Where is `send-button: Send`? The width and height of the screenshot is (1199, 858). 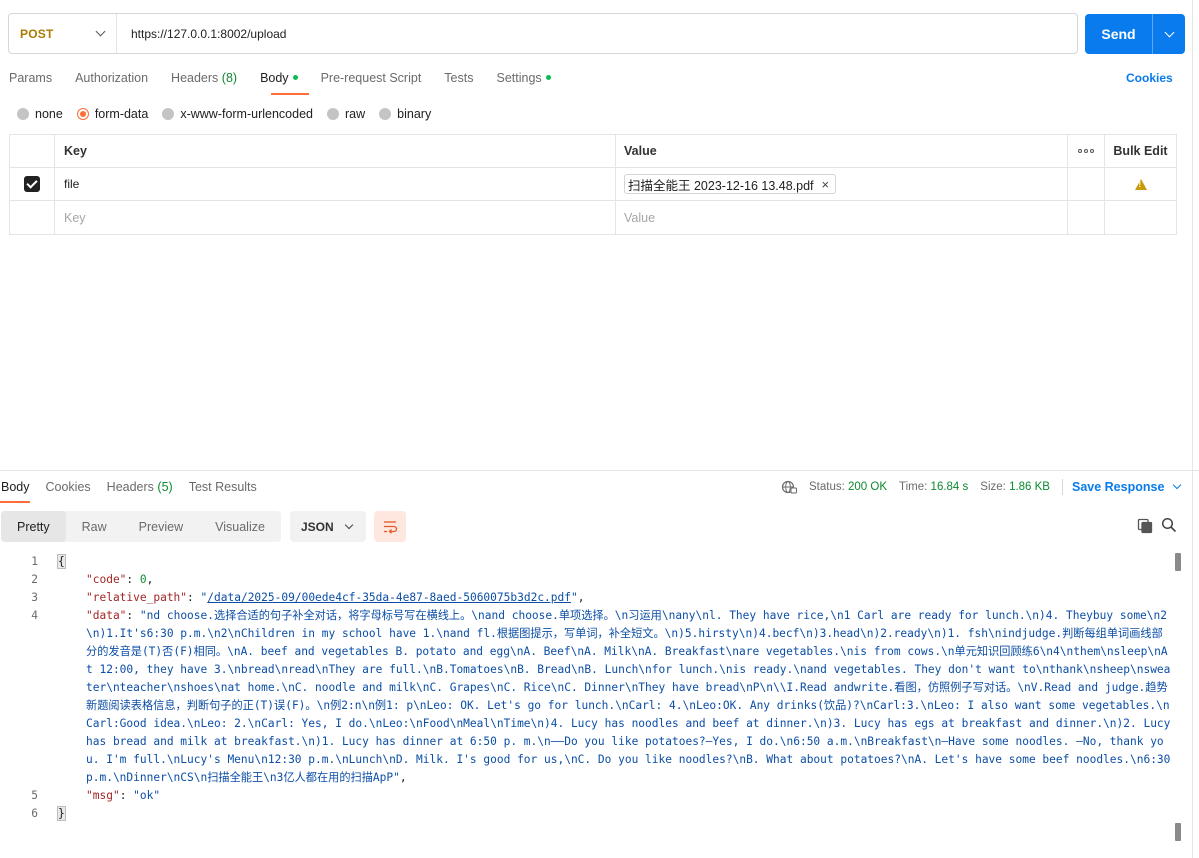
send-button: Send is located at coordinates (1135, 34).